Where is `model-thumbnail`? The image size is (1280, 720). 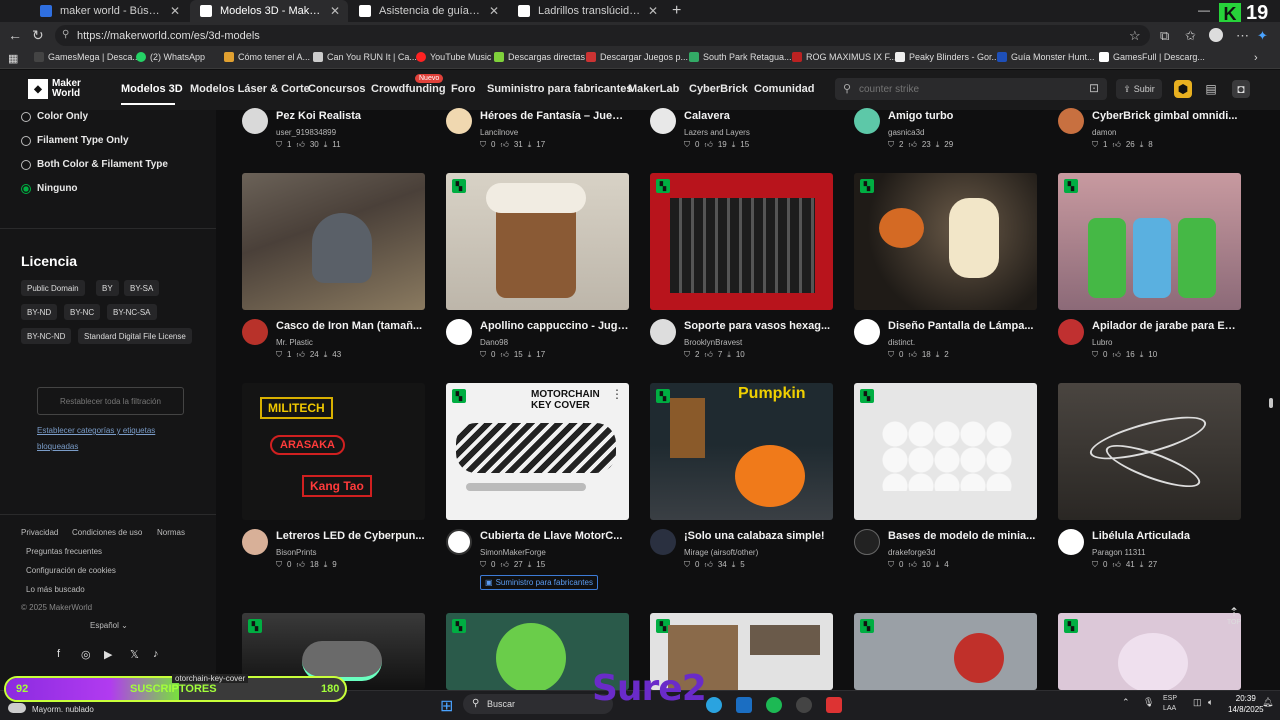
model-thumbnail is located at coordinates (333, 241).